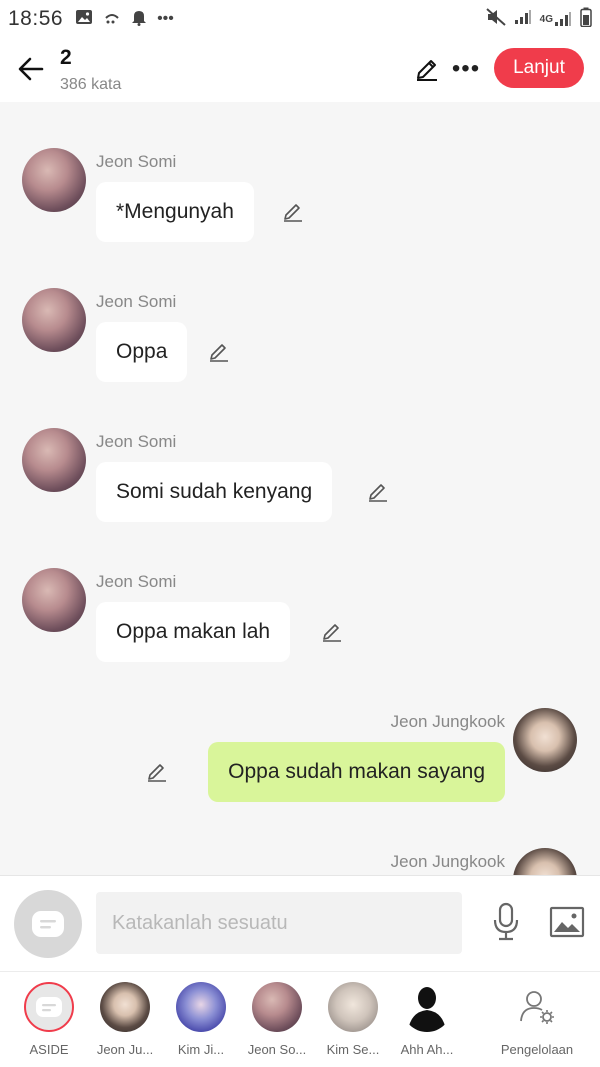  Describe the element at coordinates (427, 1007) in the screenshot. I see `silhouette-avatar-icon` at that location.